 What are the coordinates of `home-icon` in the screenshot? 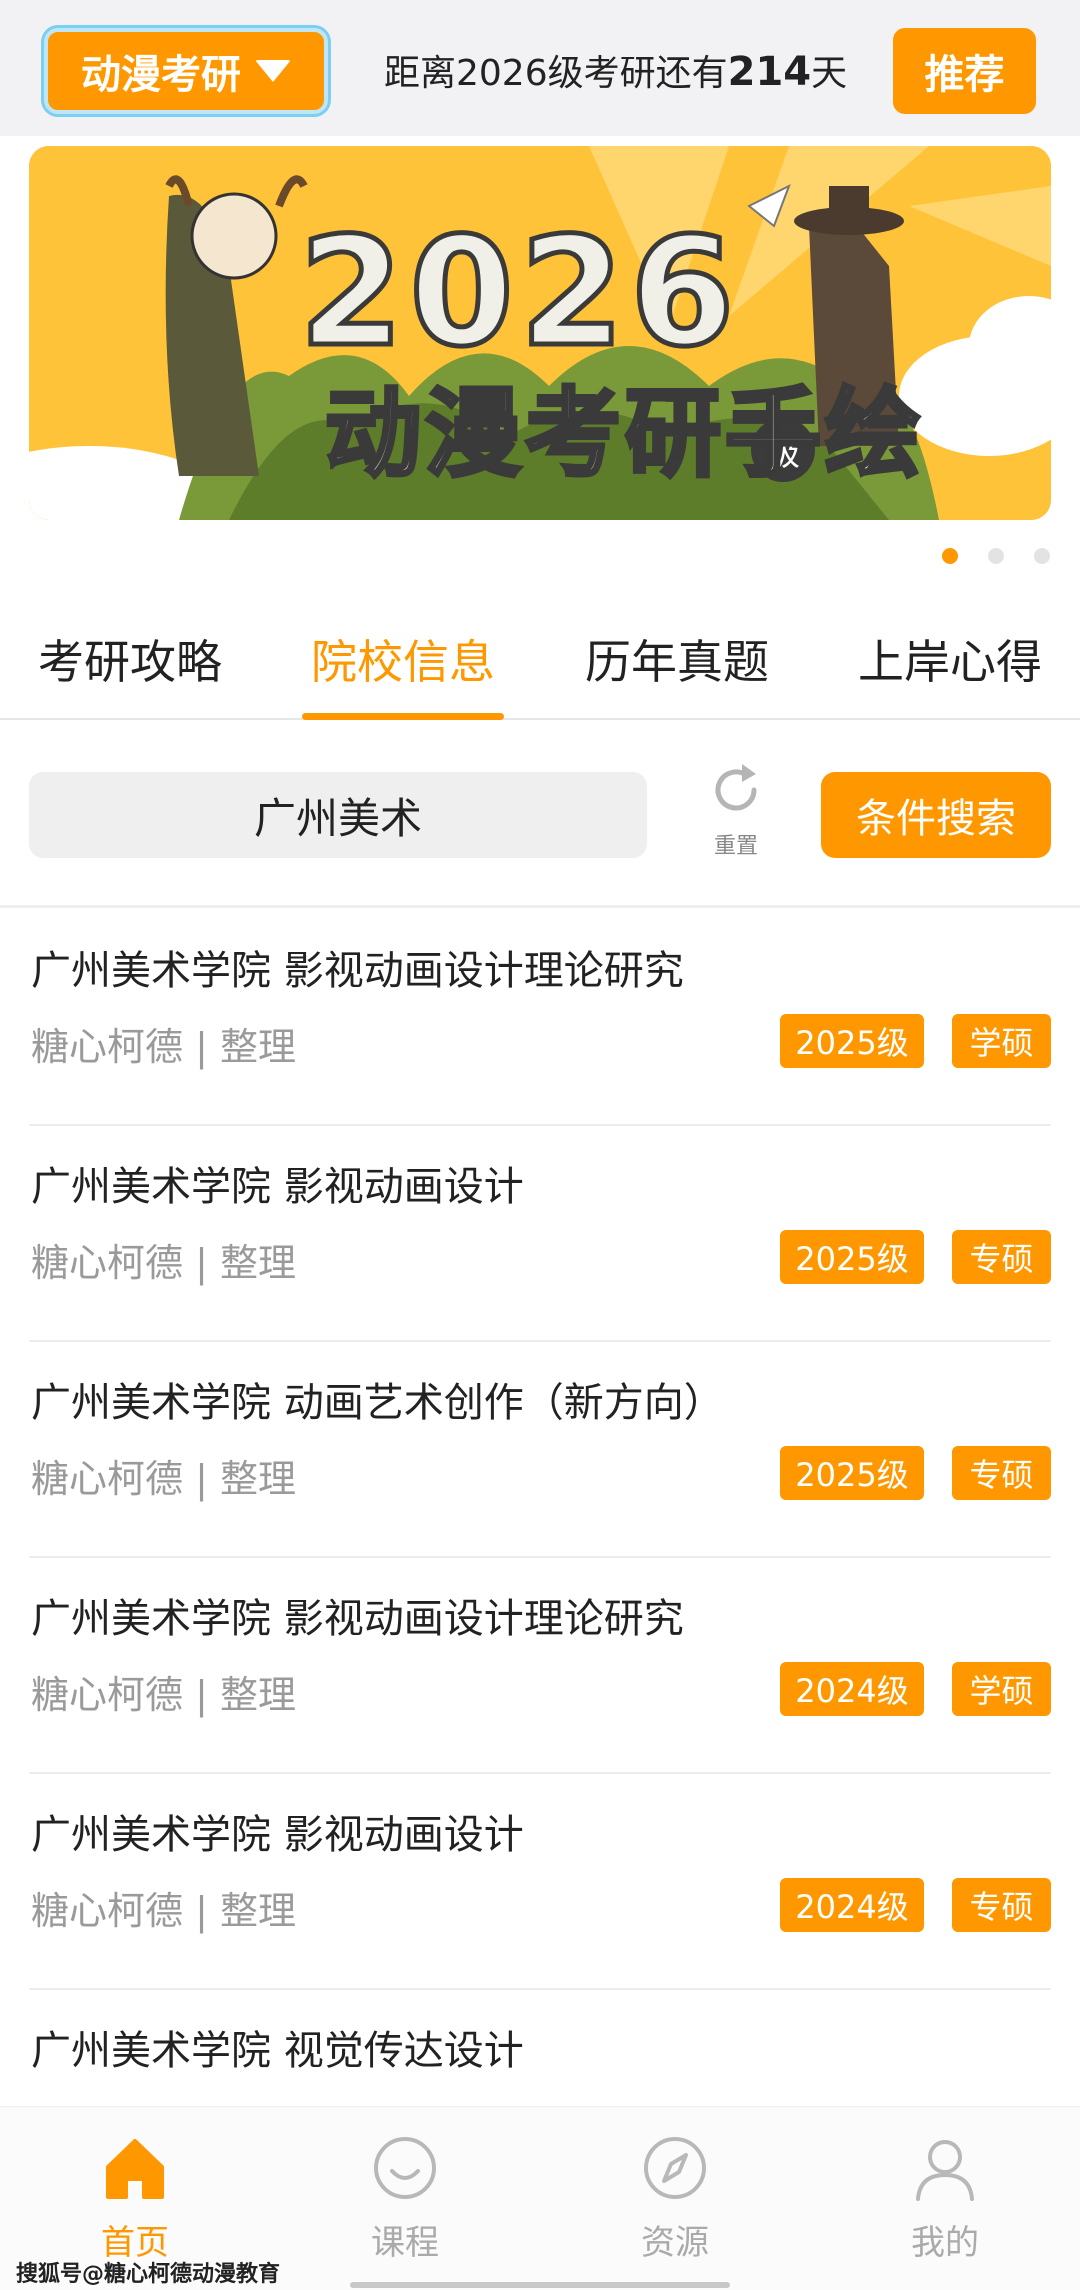 It's located at (135, 2169).